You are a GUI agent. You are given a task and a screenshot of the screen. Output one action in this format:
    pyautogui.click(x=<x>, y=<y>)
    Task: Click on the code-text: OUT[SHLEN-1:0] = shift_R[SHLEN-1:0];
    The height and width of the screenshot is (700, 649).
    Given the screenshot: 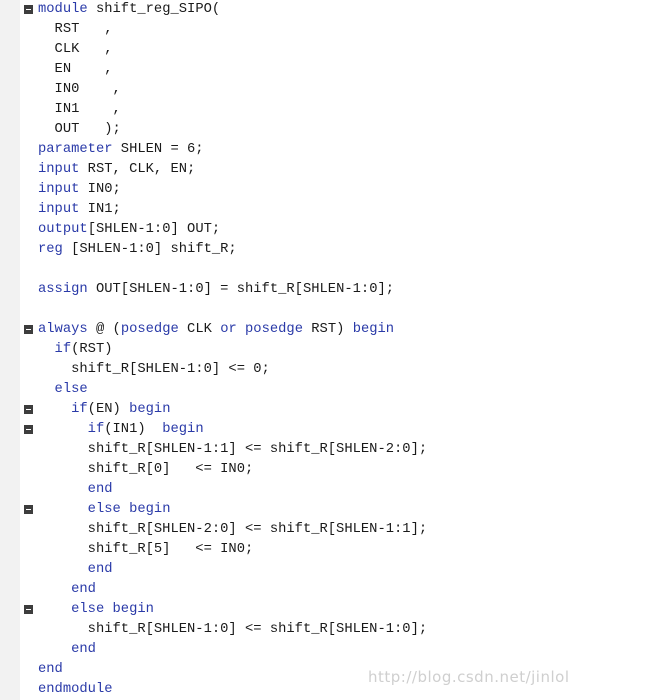 What is the action you would take?
    pyautogui.click(x=241, y=289)
    